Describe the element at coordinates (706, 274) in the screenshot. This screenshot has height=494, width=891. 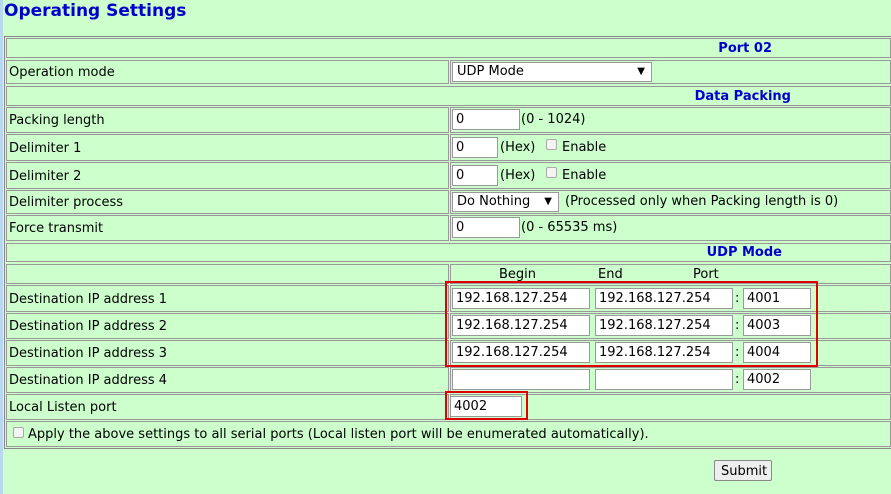
I see `column-port: Port` at that location.